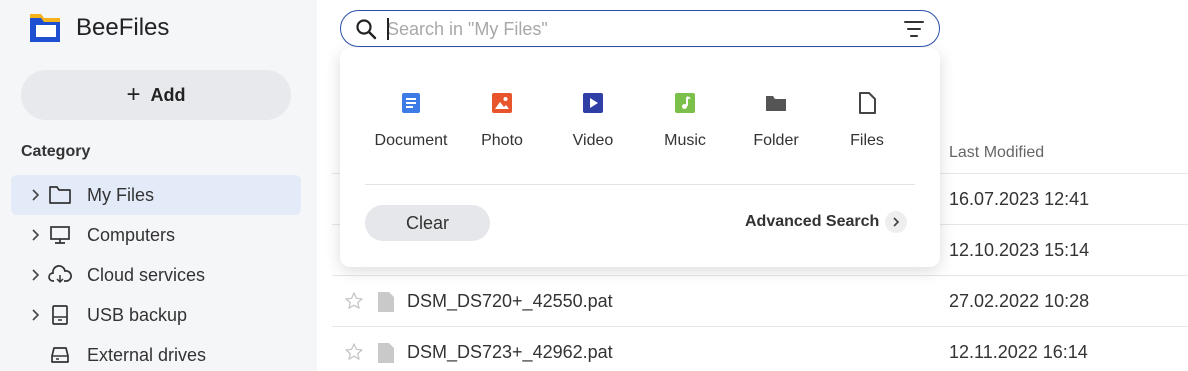 The image size is (1188, 371). Describe the element at coordinates (867, 125) in the screenshot. I see `filter-files: Files` at that location.